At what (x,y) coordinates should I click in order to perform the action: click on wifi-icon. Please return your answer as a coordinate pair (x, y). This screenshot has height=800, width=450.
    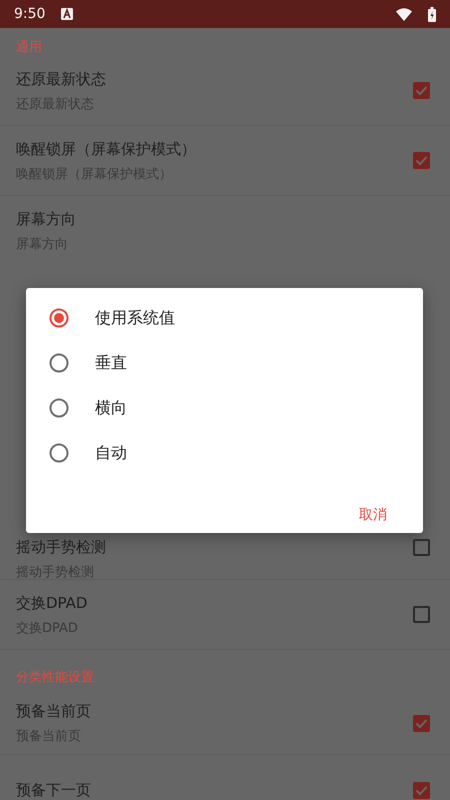
    Looking at the image, I should click on (404, 14).